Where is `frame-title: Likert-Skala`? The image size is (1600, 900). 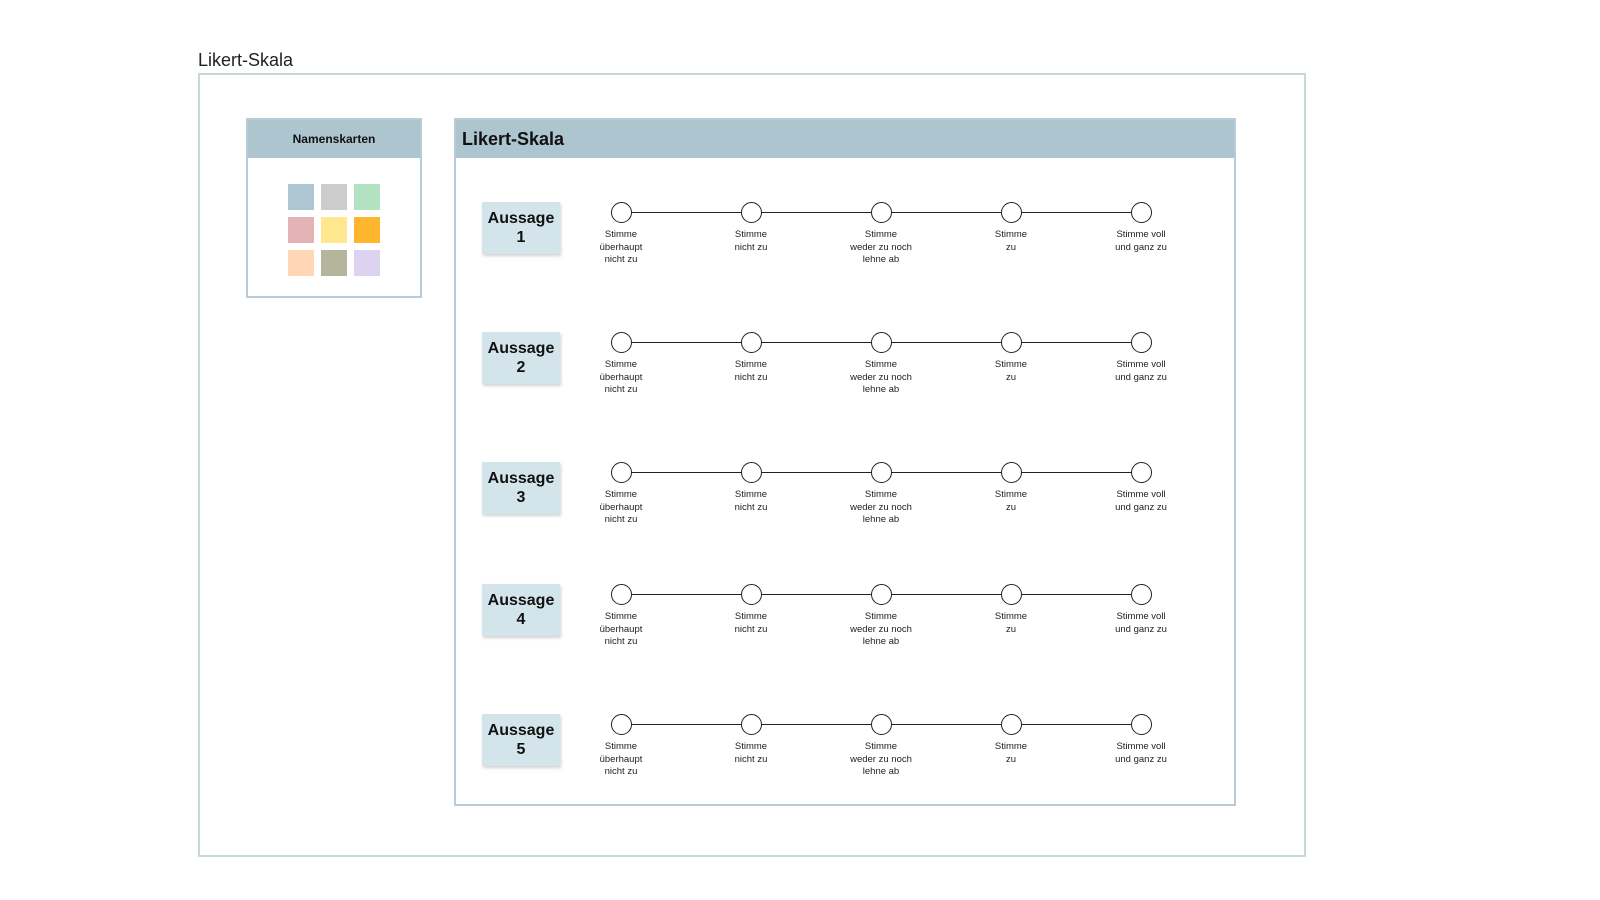 frame-title: Likert-Skala is located at coordinates (246, 60).